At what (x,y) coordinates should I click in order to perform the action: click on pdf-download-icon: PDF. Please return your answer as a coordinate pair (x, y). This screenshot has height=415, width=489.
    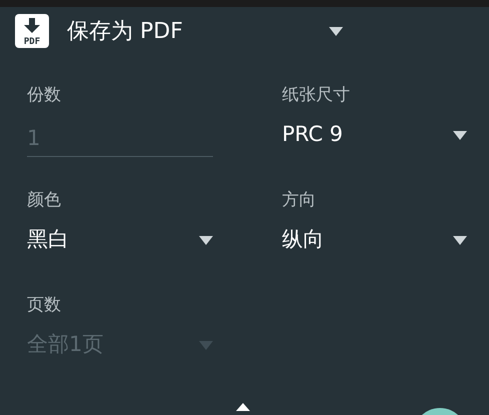
    Looking at the image, I should click on (32, 31).